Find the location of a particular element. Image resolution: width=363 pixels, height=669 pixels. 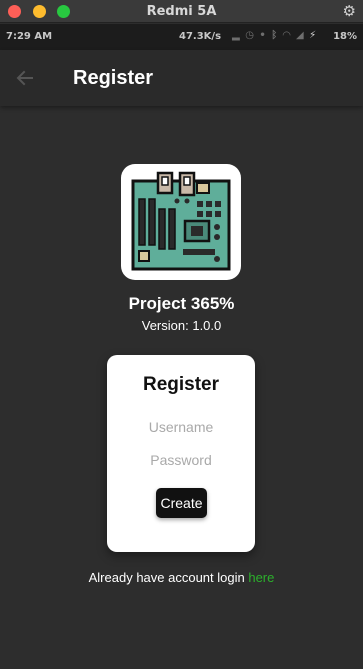

status-network-speed: 47.3K/s is located at coordinates (200, 36).